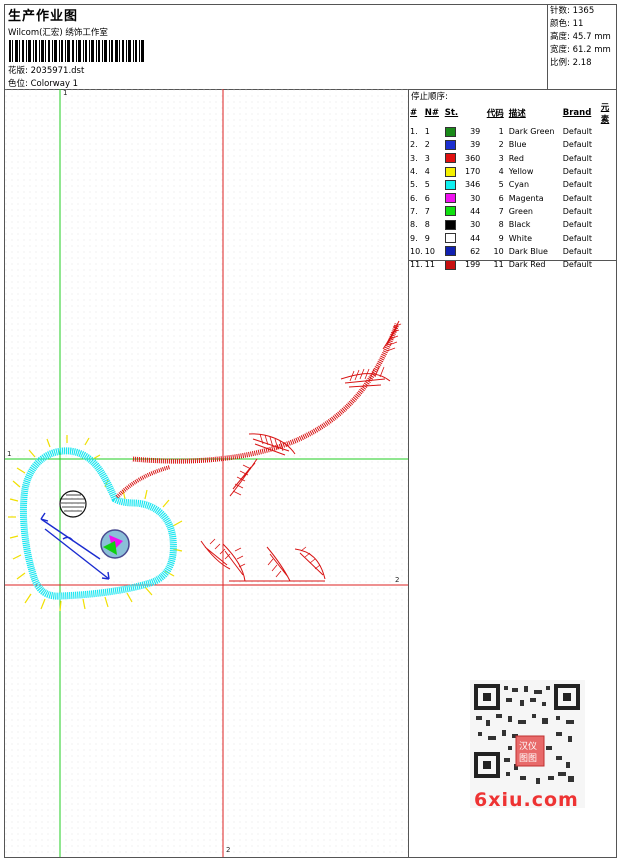 This screenshot has height=861, width=620. Describe the element at coordinates (528, 251) in the screenshot. I see `row-desc: Dark Blue` at that location.